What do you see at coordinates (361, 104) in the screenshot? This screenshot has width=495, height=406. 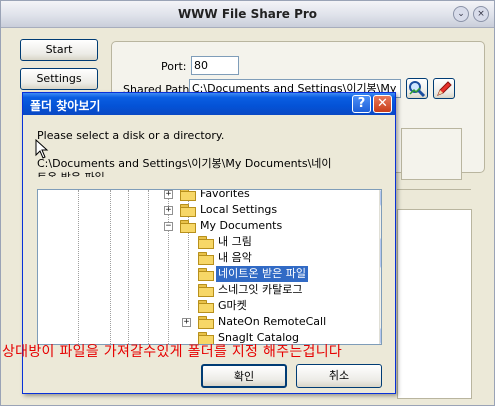 I see `help-icon: ?` at bounding box center [361, 104].